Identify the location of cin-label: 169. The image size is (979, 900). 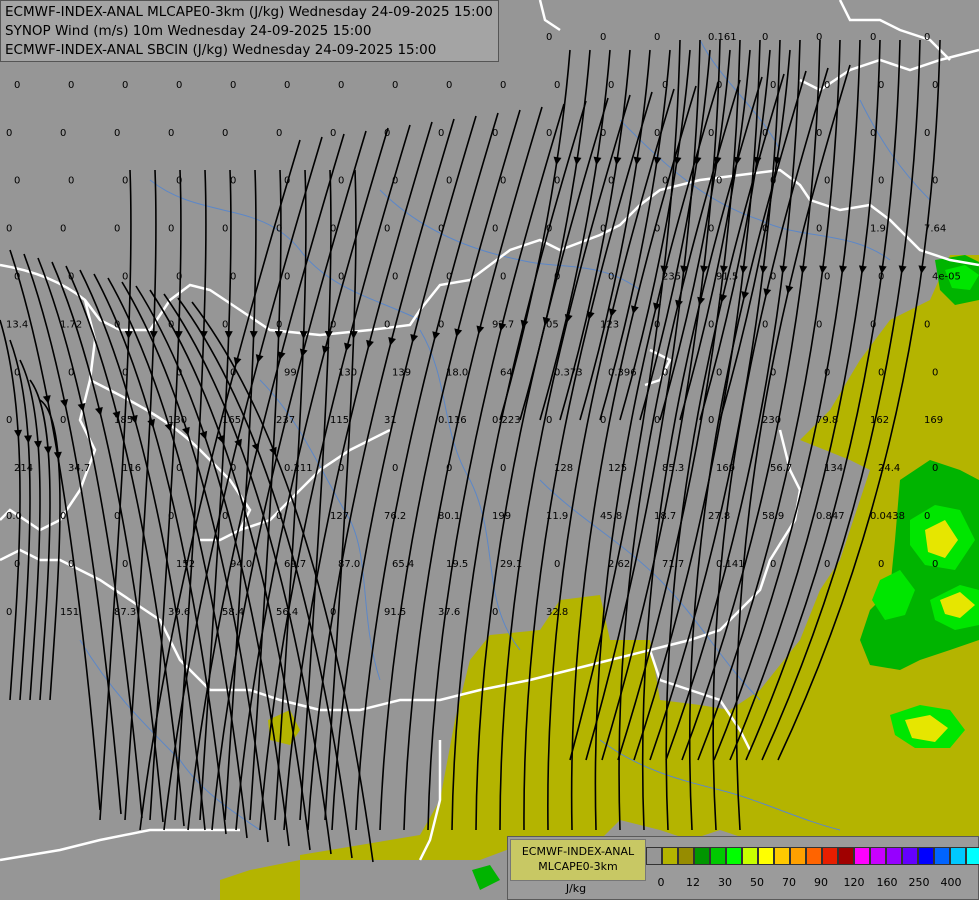
(725, 468).